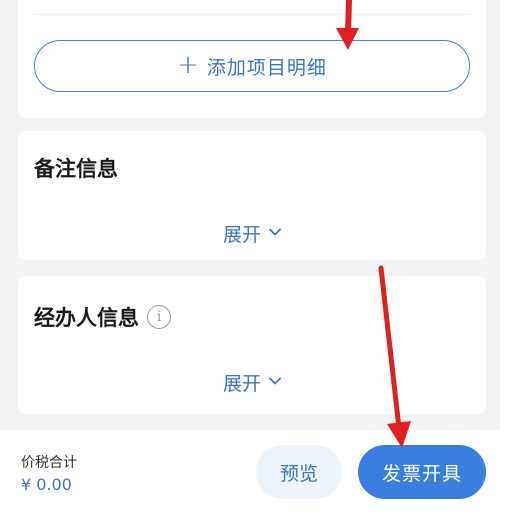 The image size is (507, 516). What do you see at coordinates (299, 472) in the screenshot?
I see `preview-button: 预览` at bounding box center [299, 472].